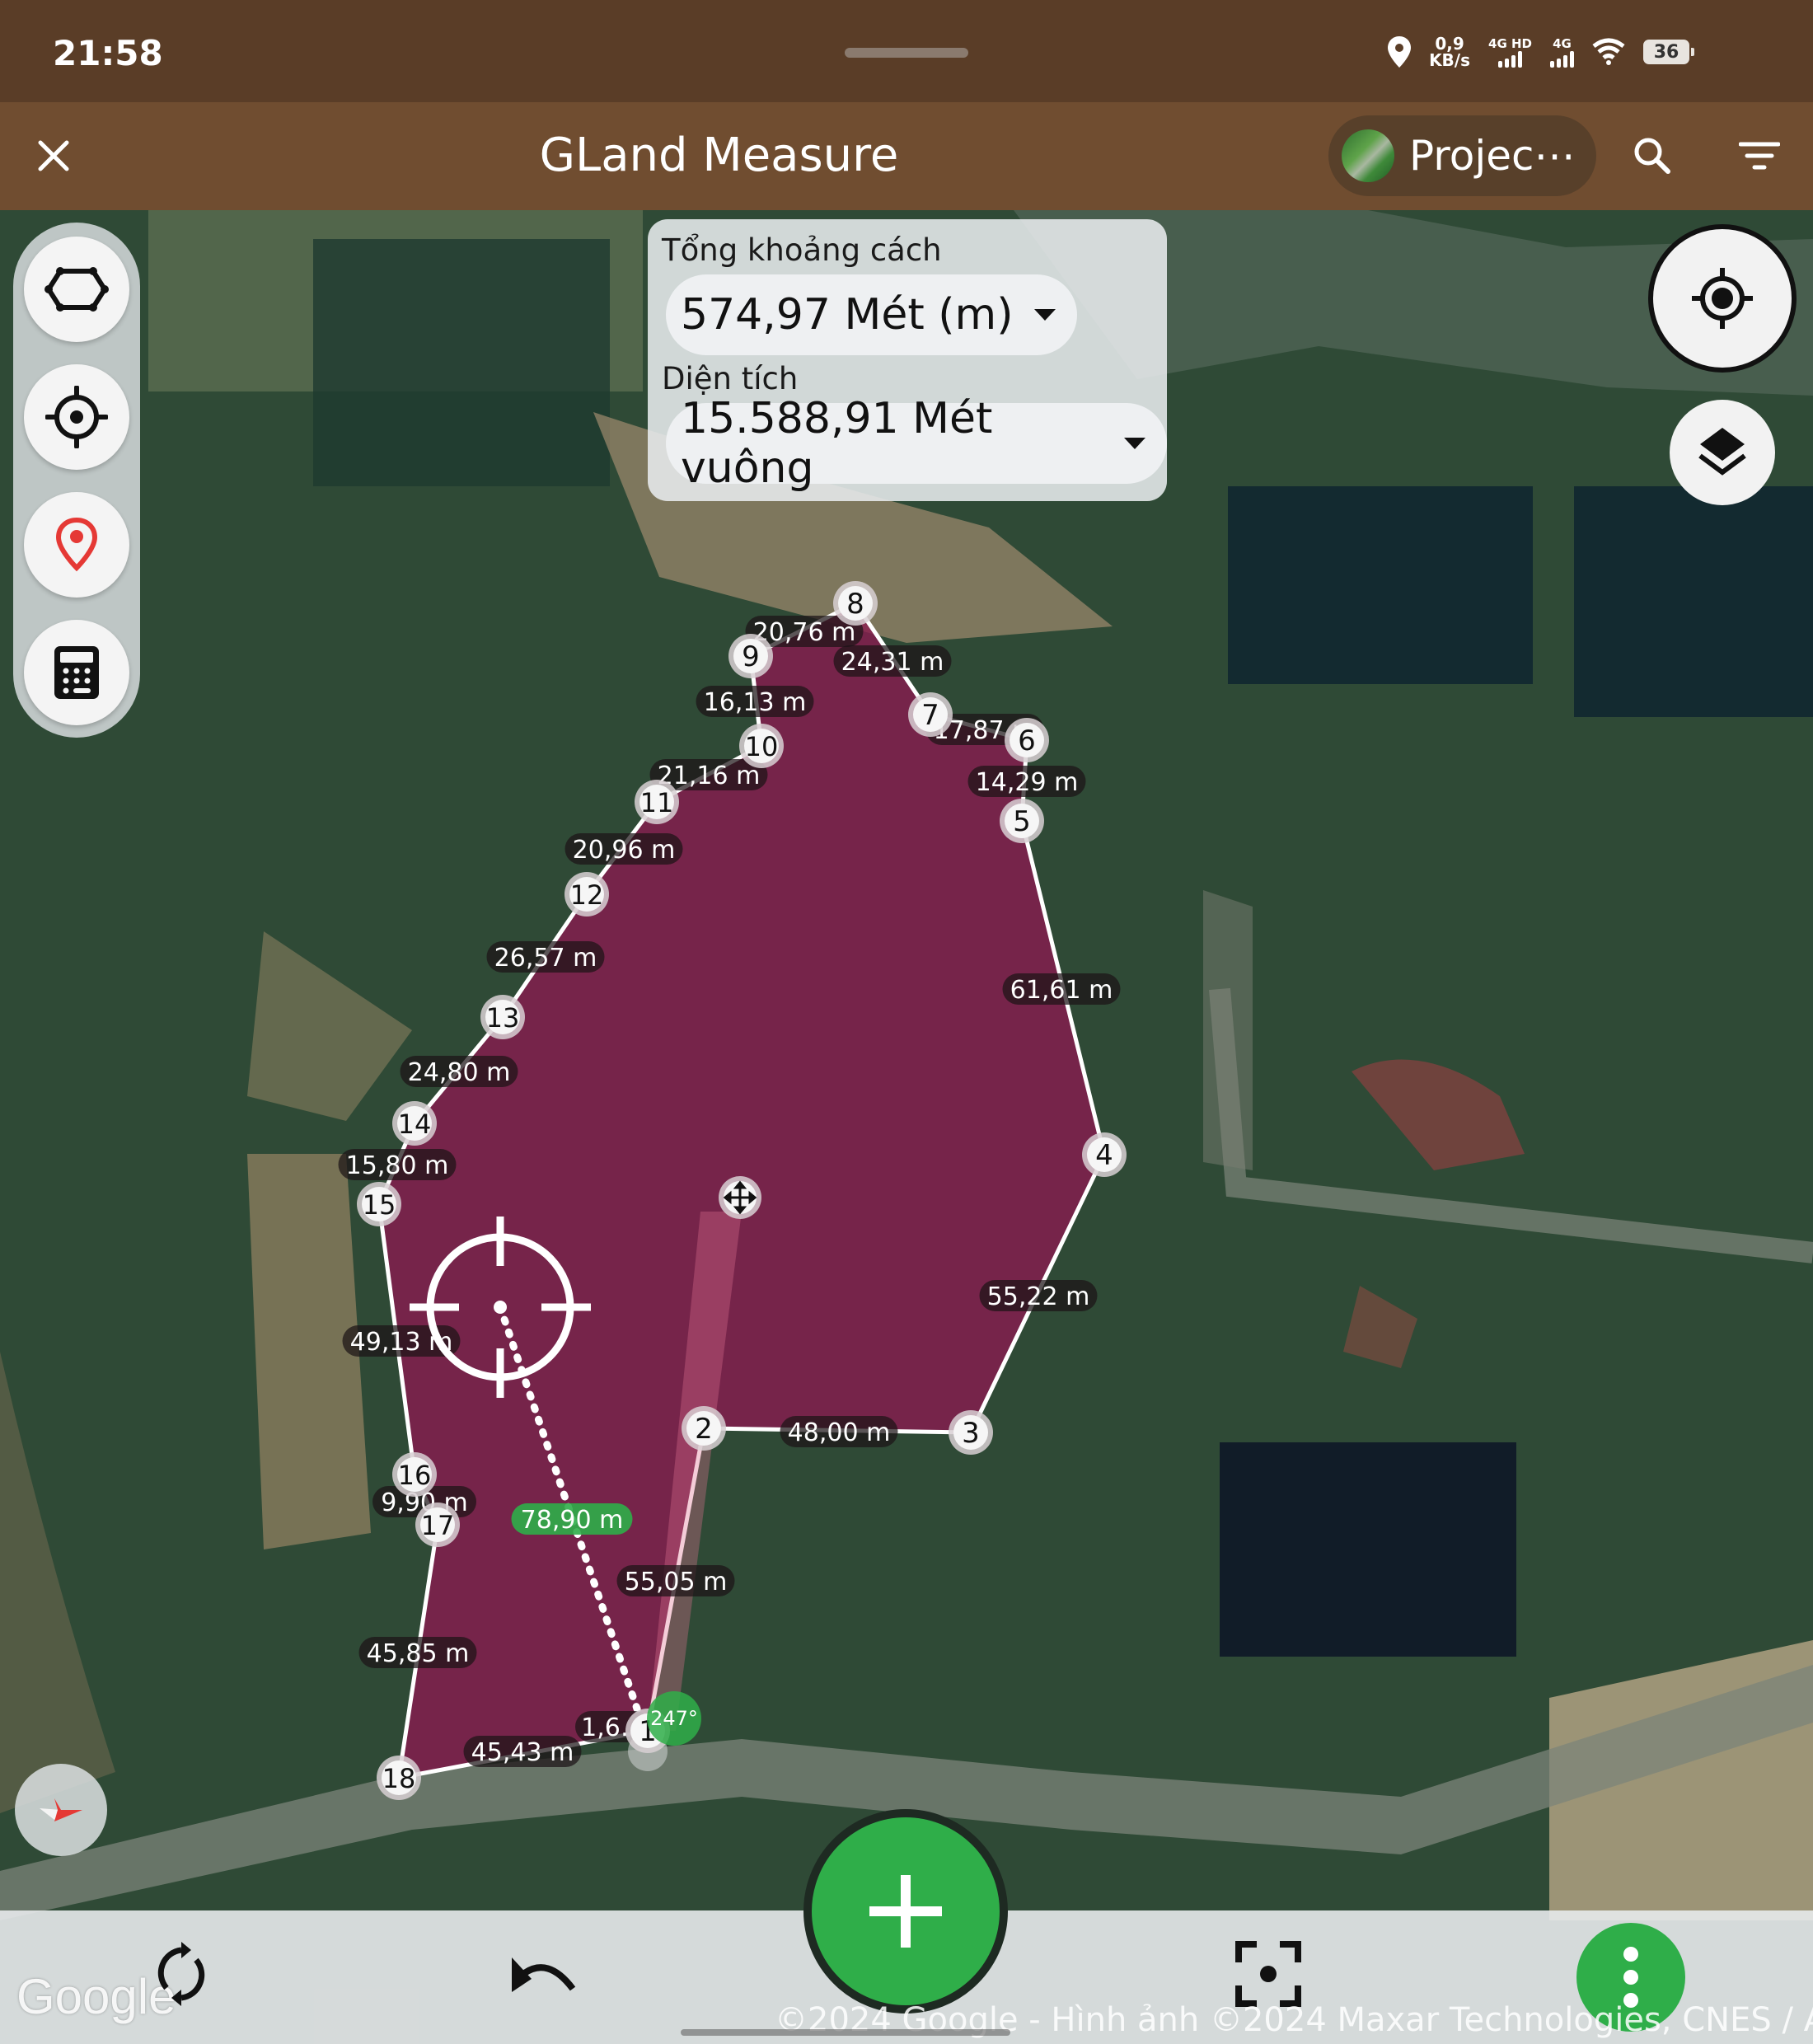 The height and width of the screenshot is (2044, 1813). I want to click on segment-length-label: 15,80 m, so click(398, 1164).